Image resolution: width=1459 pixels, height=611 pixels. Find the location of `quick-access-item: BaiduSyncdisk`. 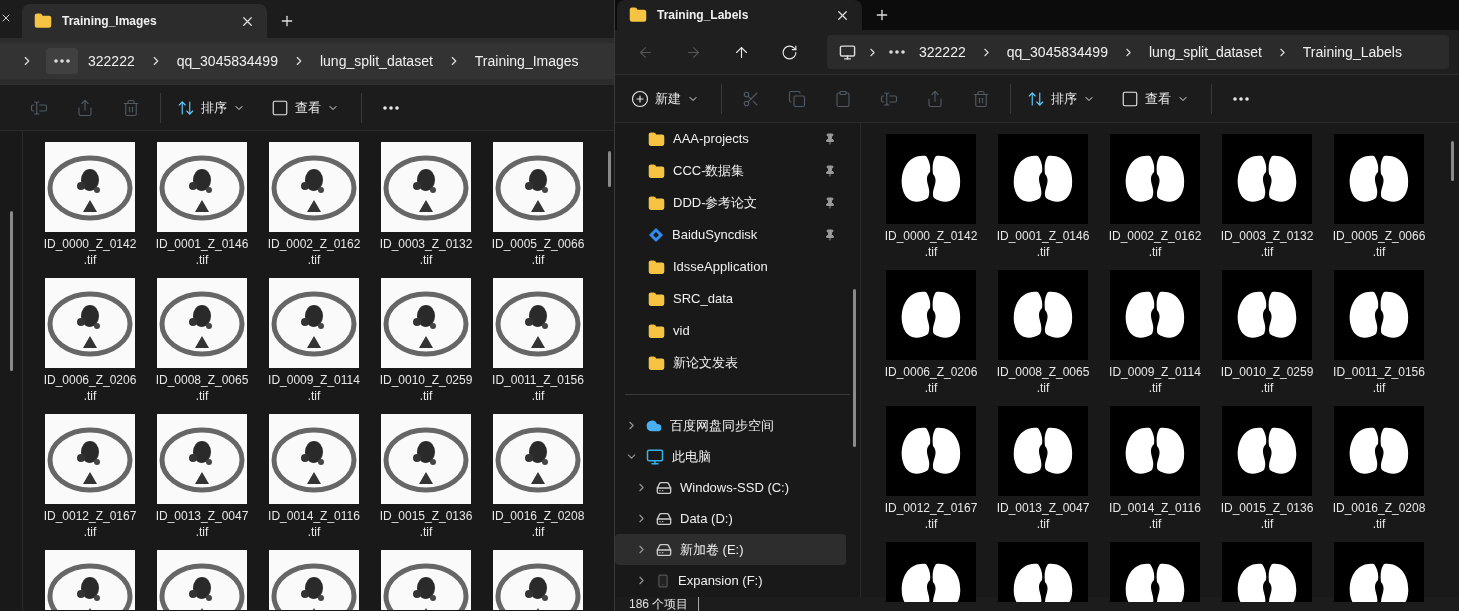

quick-access-item: BaiduSyncdisk is located at coordinates (732, 235).